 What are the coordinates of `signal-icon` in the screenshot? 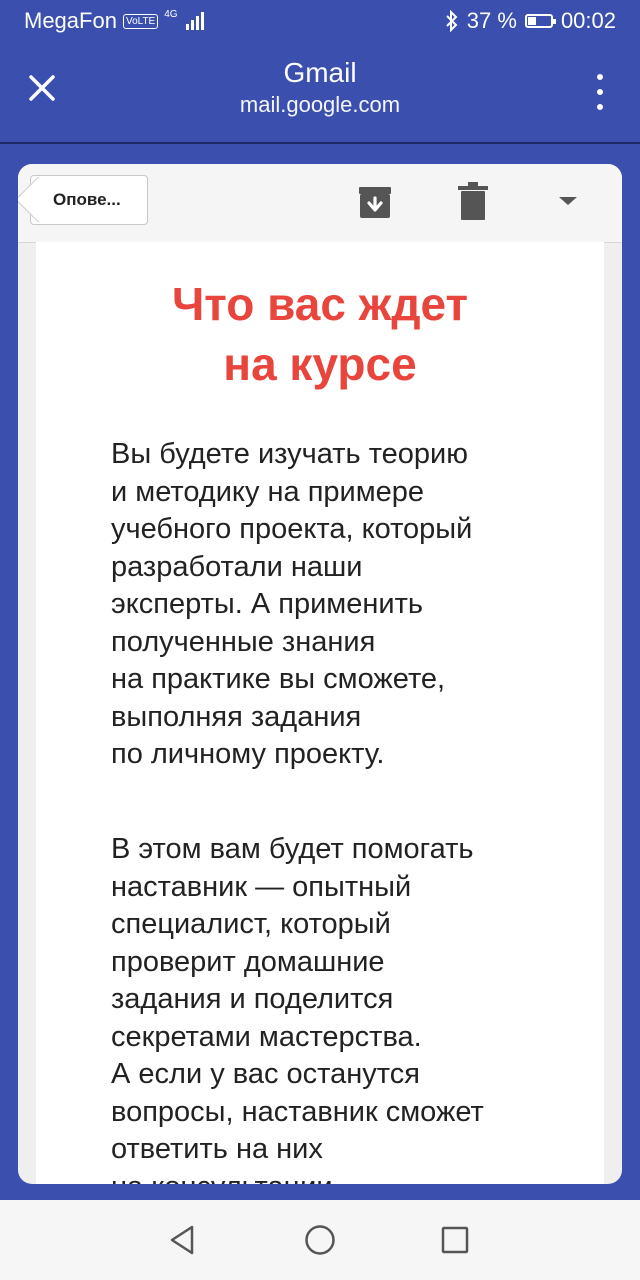 It's located at (194, 21).